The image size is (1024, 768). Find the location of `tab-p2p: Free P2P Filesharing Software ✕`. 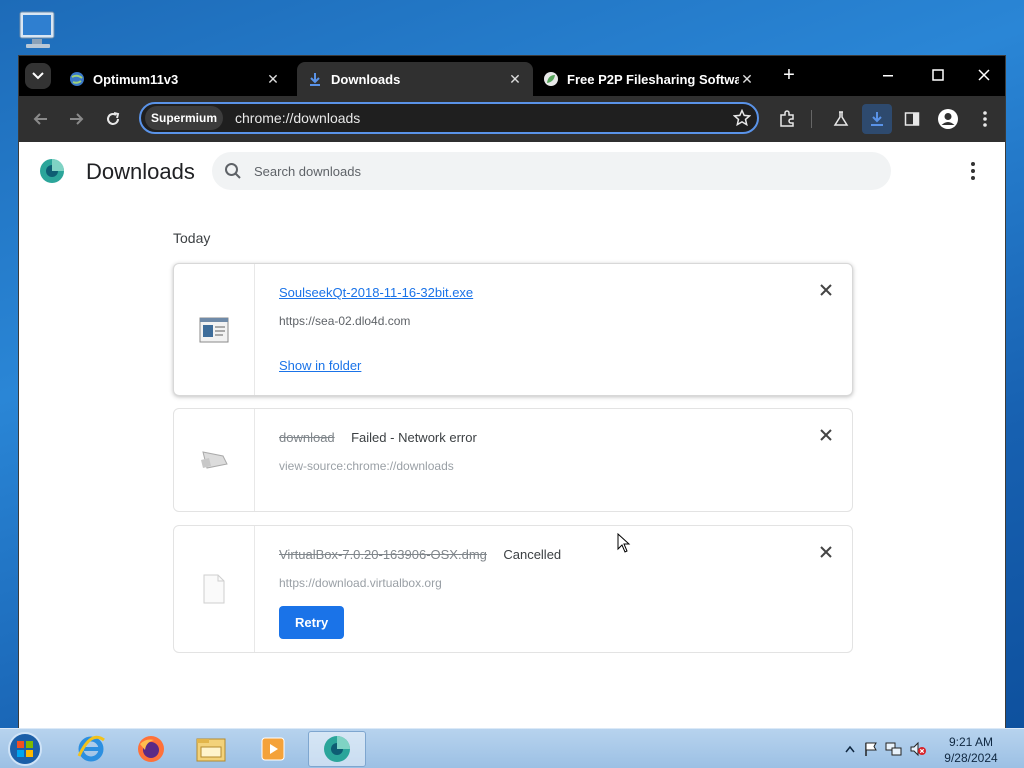

tab-p2p: Free P2P Filesharing Software ✕ is located at coordinates (649, 79).